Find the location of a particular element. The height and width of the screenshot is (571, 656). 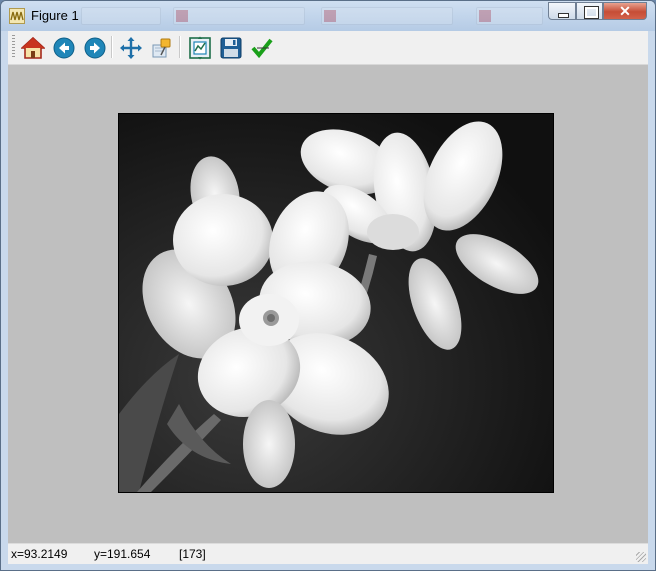

subplots-button is located at coordinates (200, 48).